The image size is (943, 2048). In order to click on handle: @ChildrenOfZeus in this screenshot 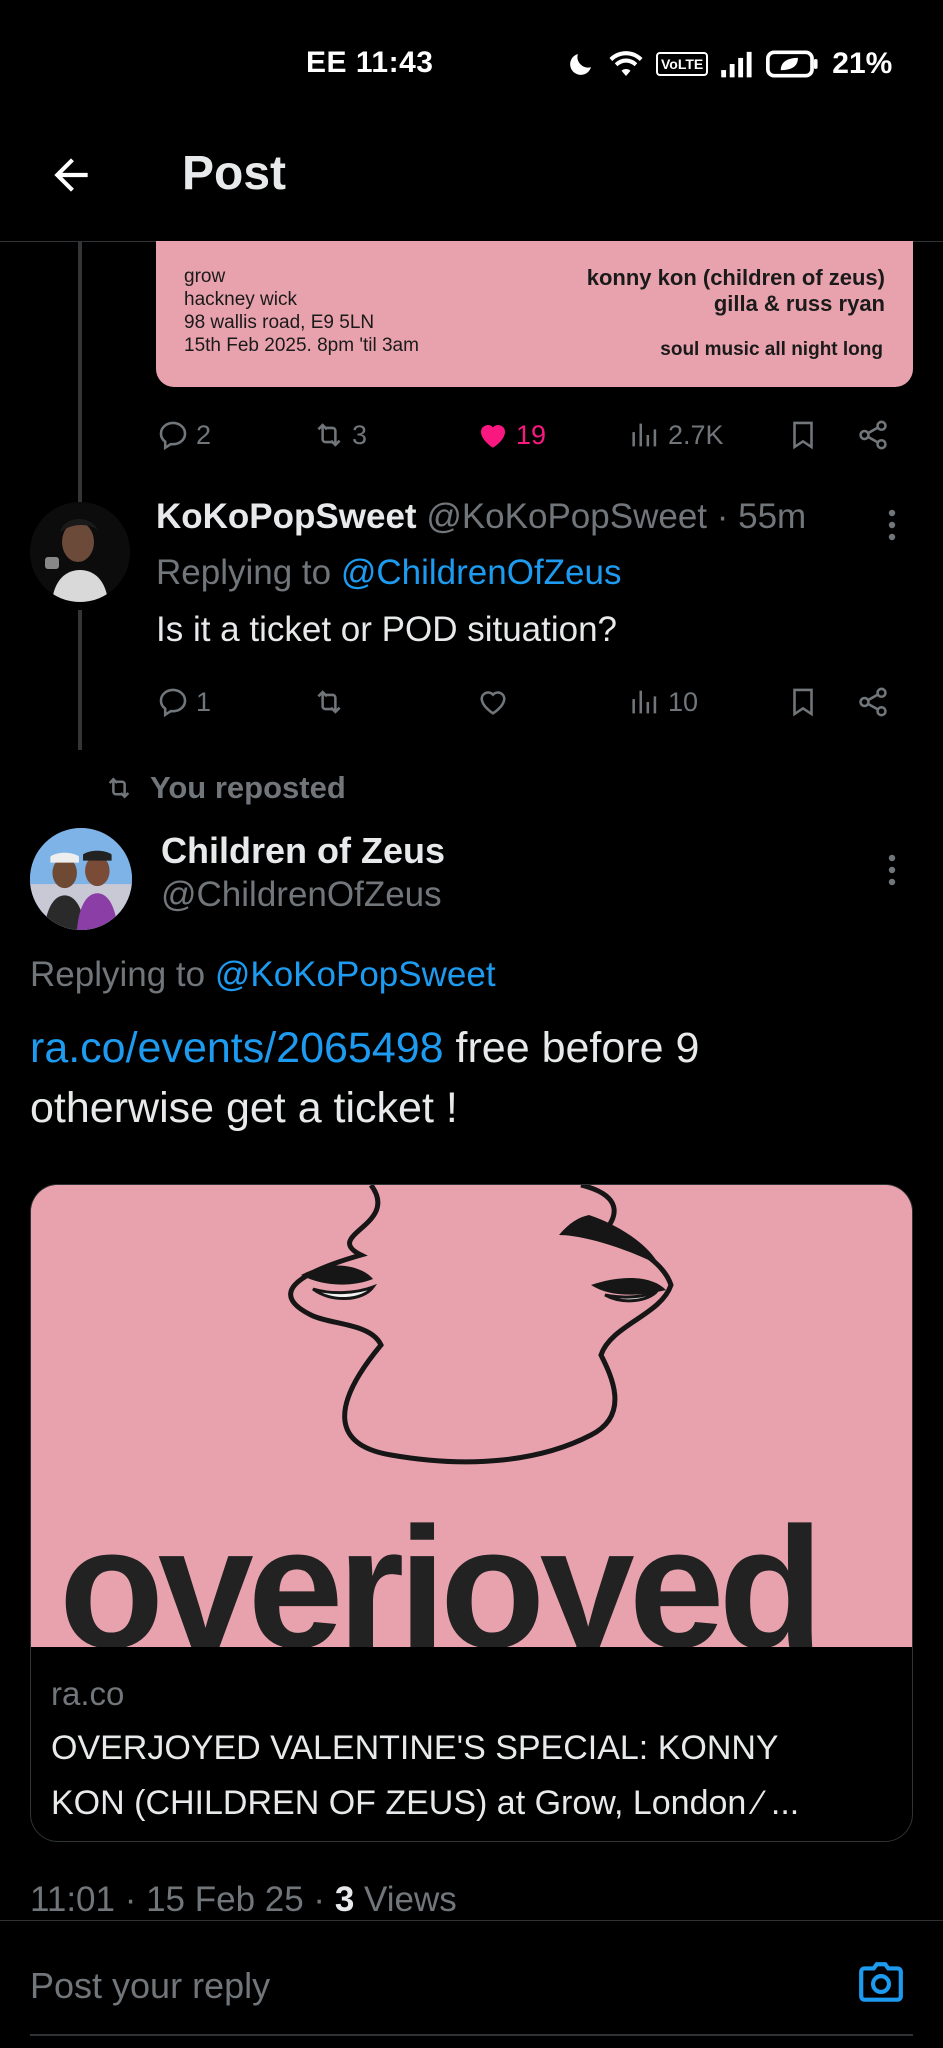, I will do `click(301, 895)`.